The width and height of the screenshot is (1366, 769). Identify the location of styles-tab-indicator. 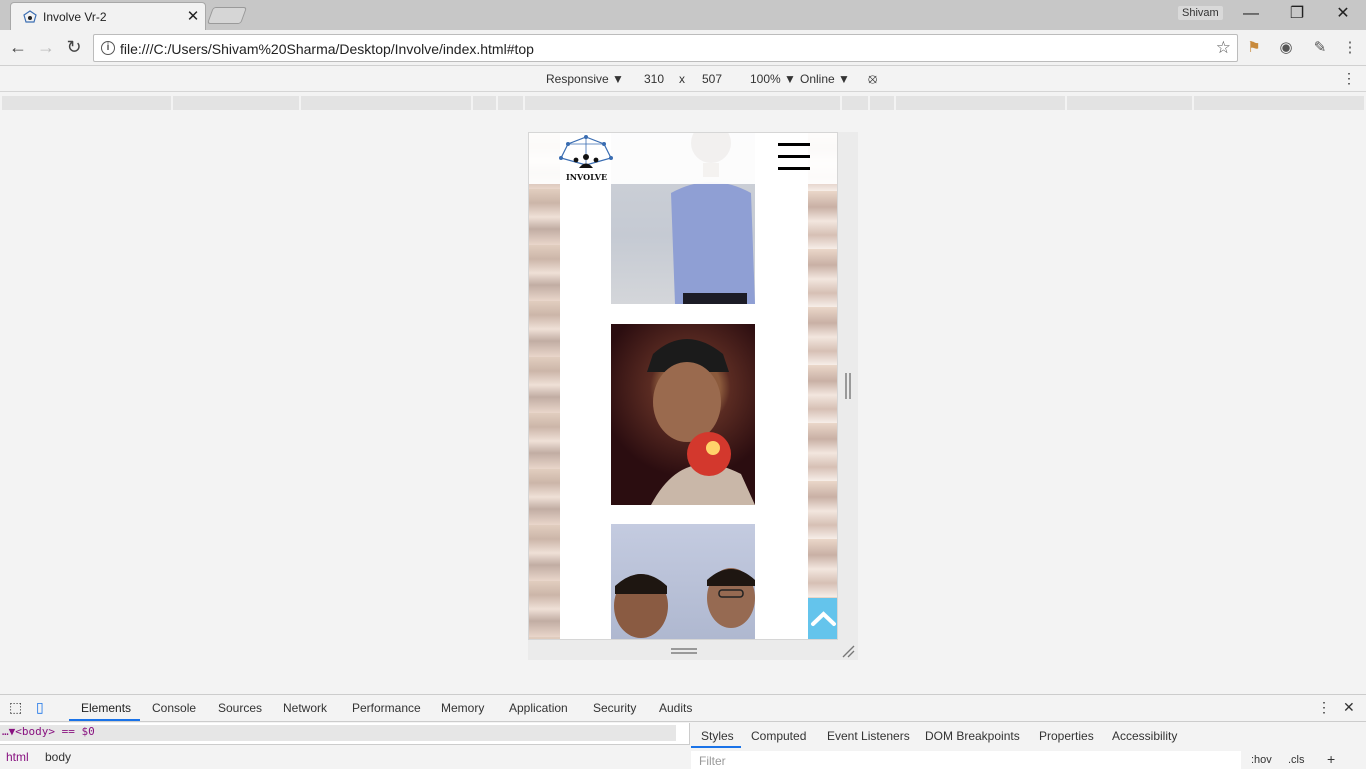
(716, 747).